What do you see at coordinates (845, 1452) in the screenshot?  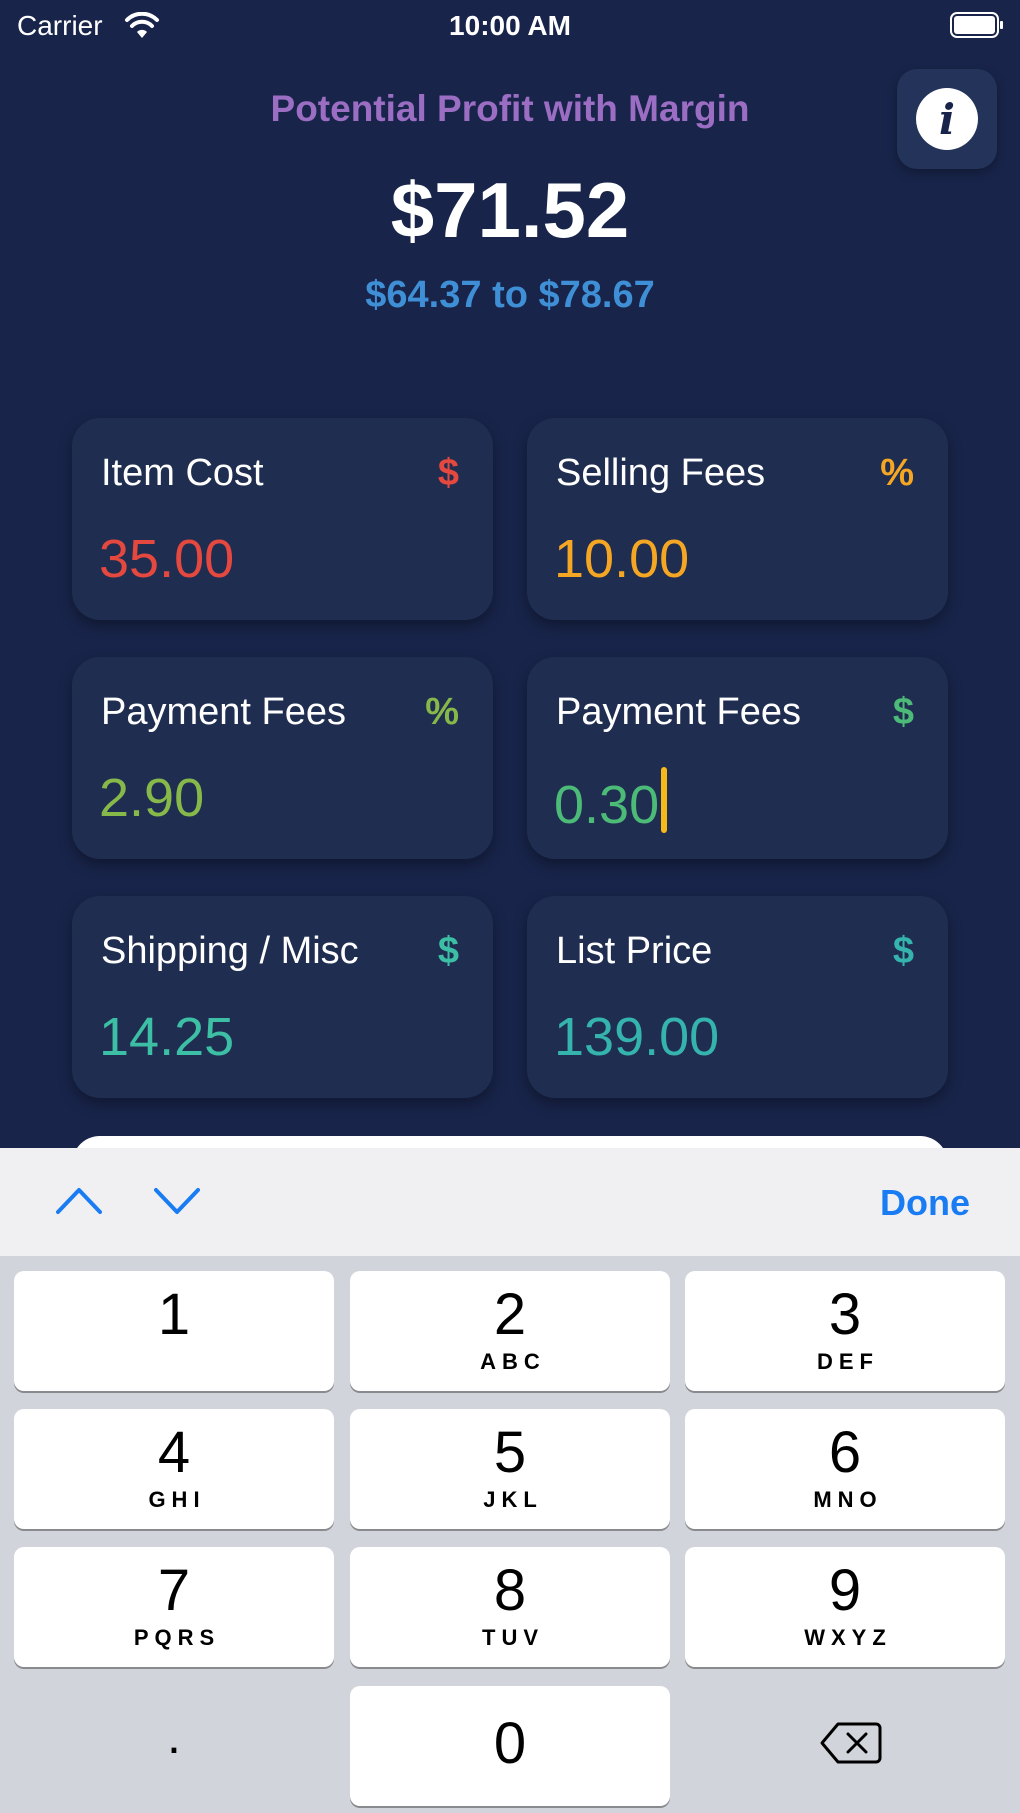 I see `key-digit: 6` at bounding box center [845, 1452].